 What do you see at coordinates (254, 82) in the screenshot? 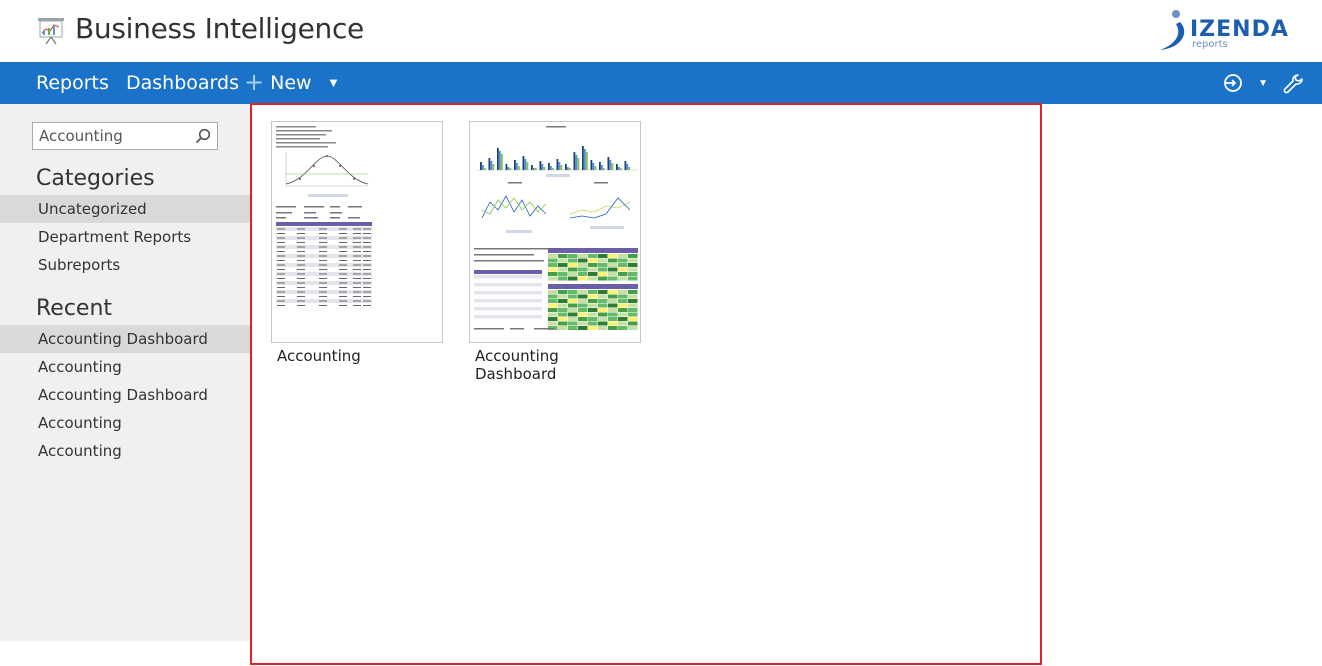
I see `plus-icon: +` at bounding box center [254, 82].